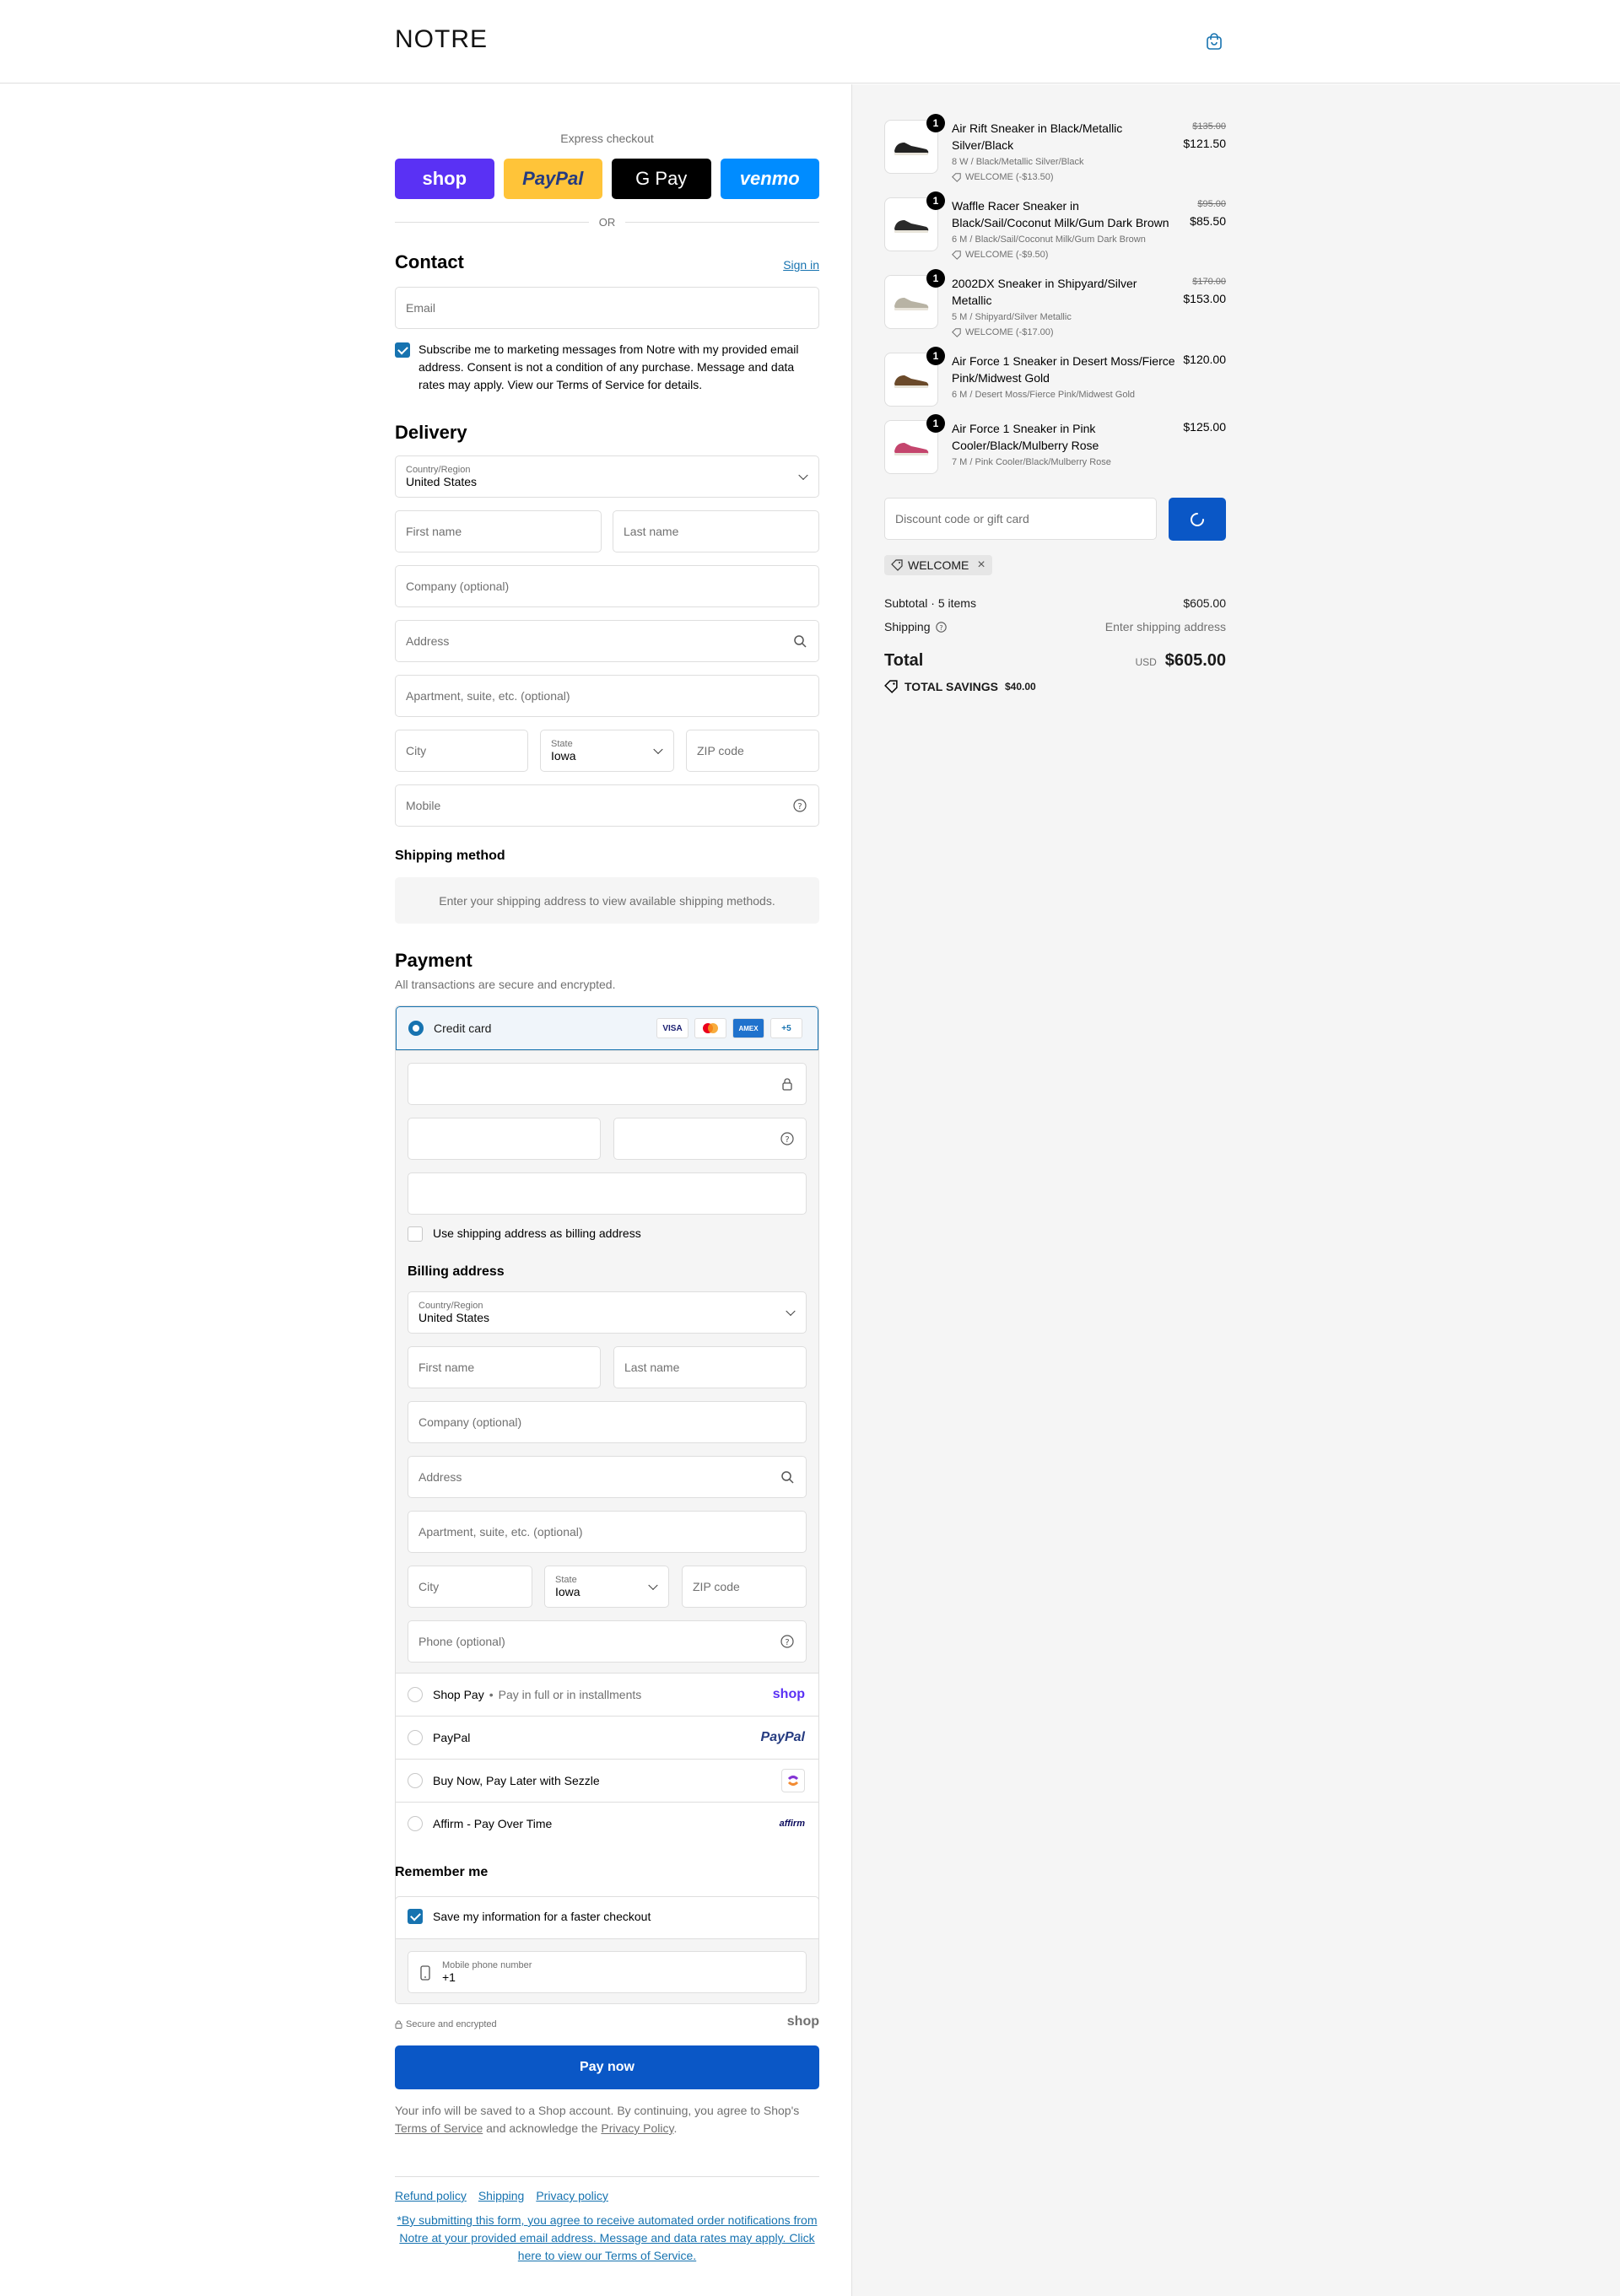 The width and height of the screenshot is (1620, 2296). Describe the element at coordinates (1204, 427) in the screenshot. I see `product-price: $125.00` at that location.